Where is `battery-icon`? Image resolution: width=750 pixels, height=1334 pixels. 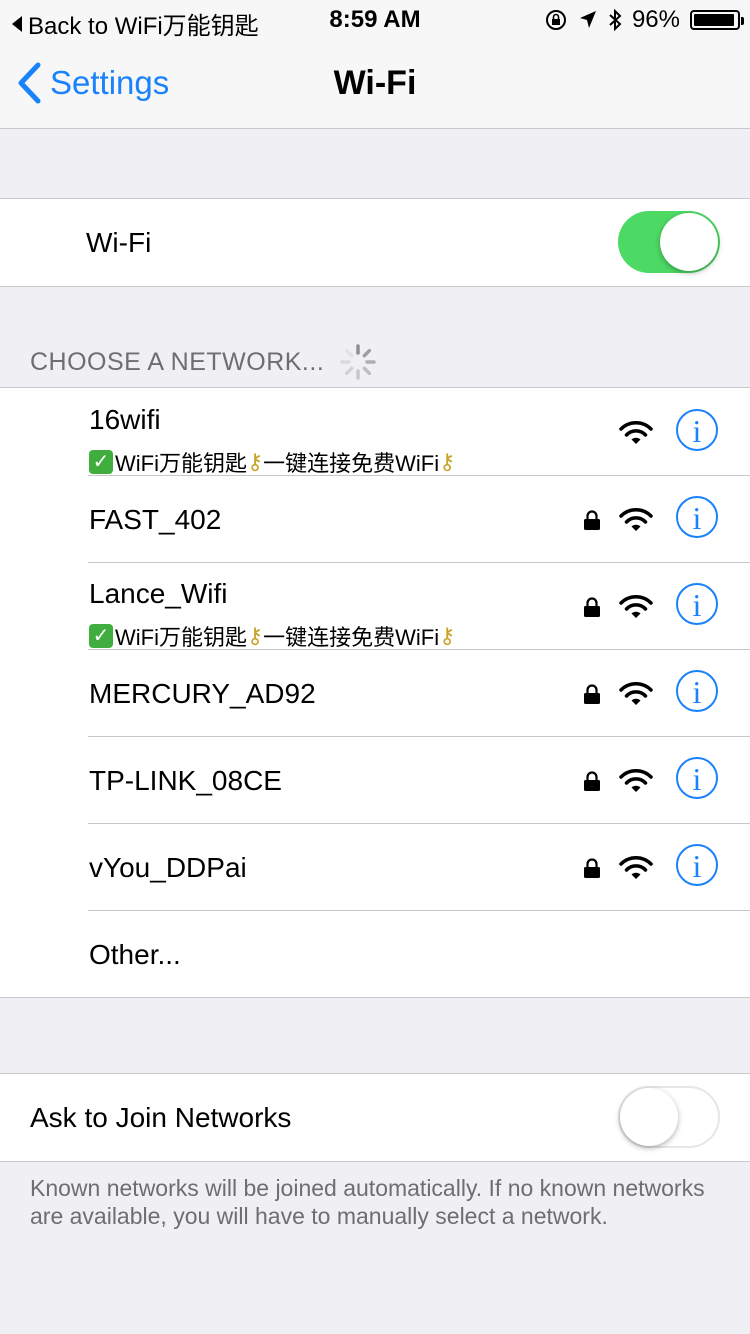 battery-icon is located at coordinates (717, 20).